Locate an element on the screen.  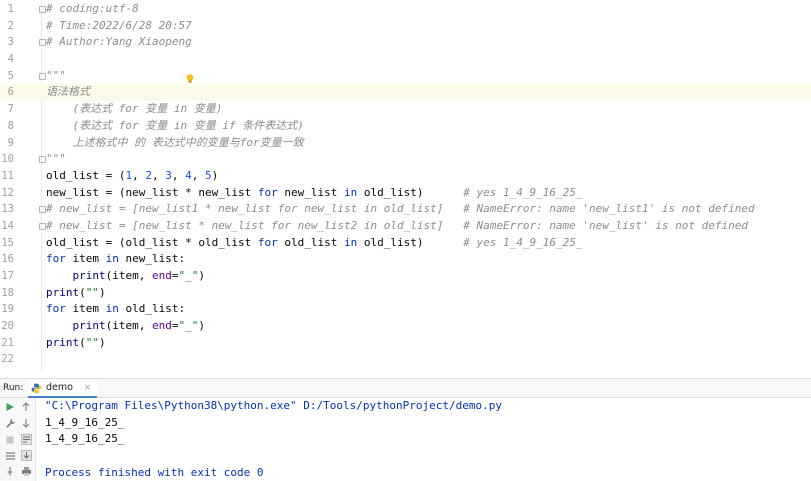
code-token-plain: new_list is located at coordinates (311, 192).